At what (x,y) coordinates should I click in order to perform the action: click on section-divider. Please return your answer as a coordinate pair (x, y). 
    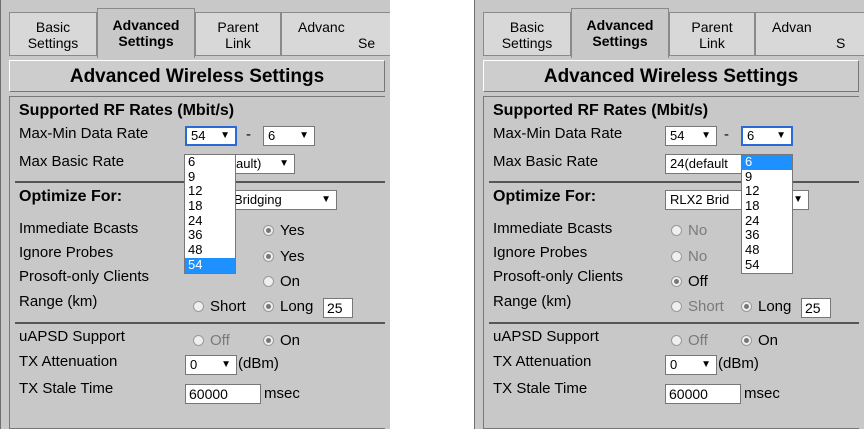
    Looking at the image, I should click on (674, 323).